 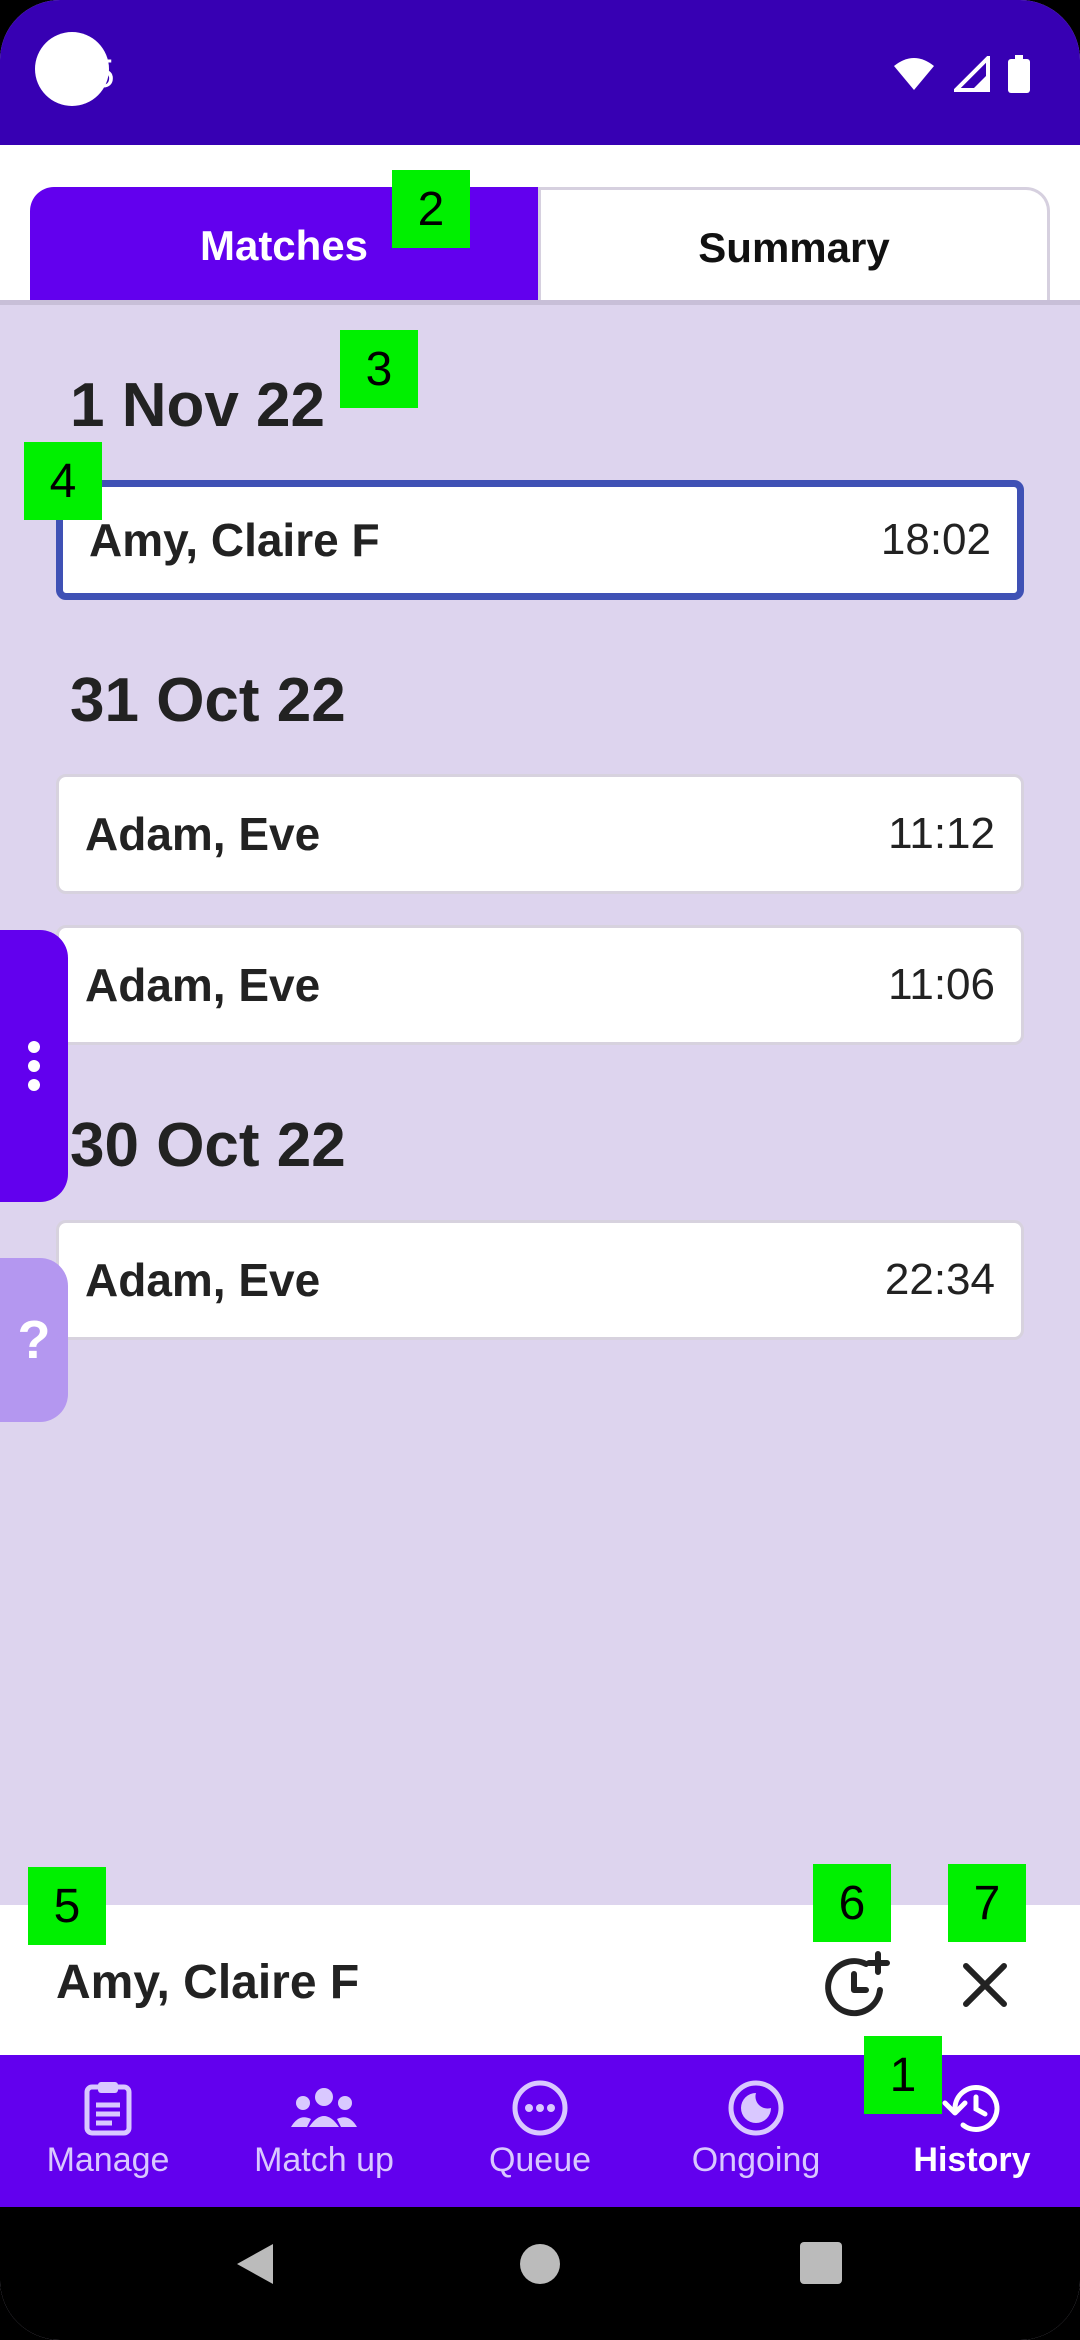 I want to click on nav-ongoing: Ongoing, so click(x=756, y=2131).